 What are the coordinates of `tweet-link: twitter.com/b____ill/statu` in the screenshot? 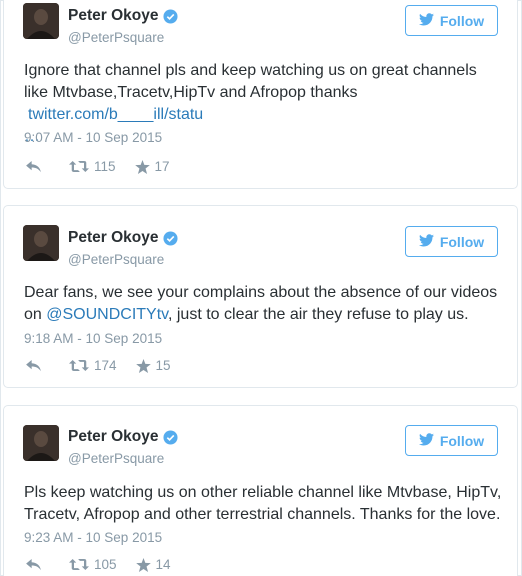 It's located at (115, 114).